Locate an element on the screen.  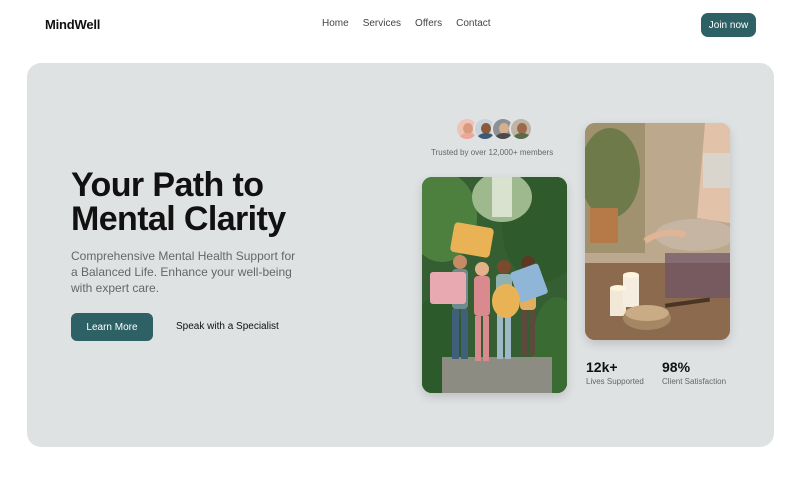
group-photo-card is located at coordinates (494, 285).